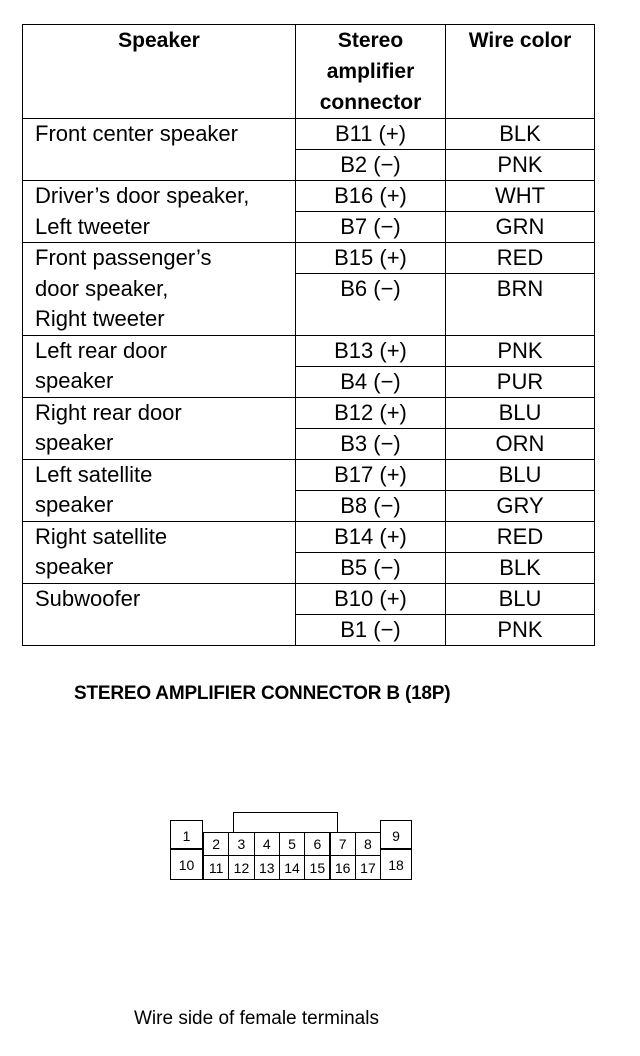  I want to click on wire-color-cell: BRN, so click(520, 304).